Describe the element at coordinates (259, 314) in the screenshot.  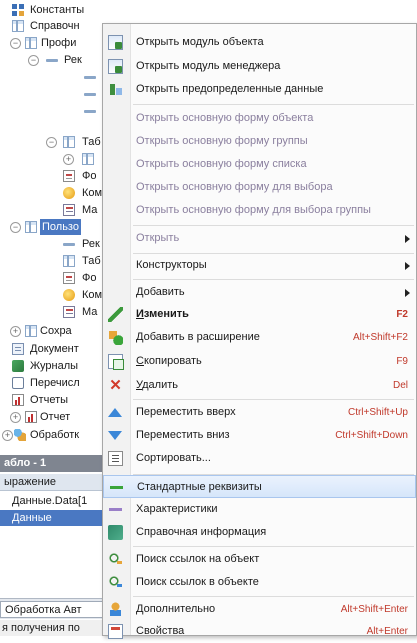
I see `menu-item-edit: Изменить F2` at that location.